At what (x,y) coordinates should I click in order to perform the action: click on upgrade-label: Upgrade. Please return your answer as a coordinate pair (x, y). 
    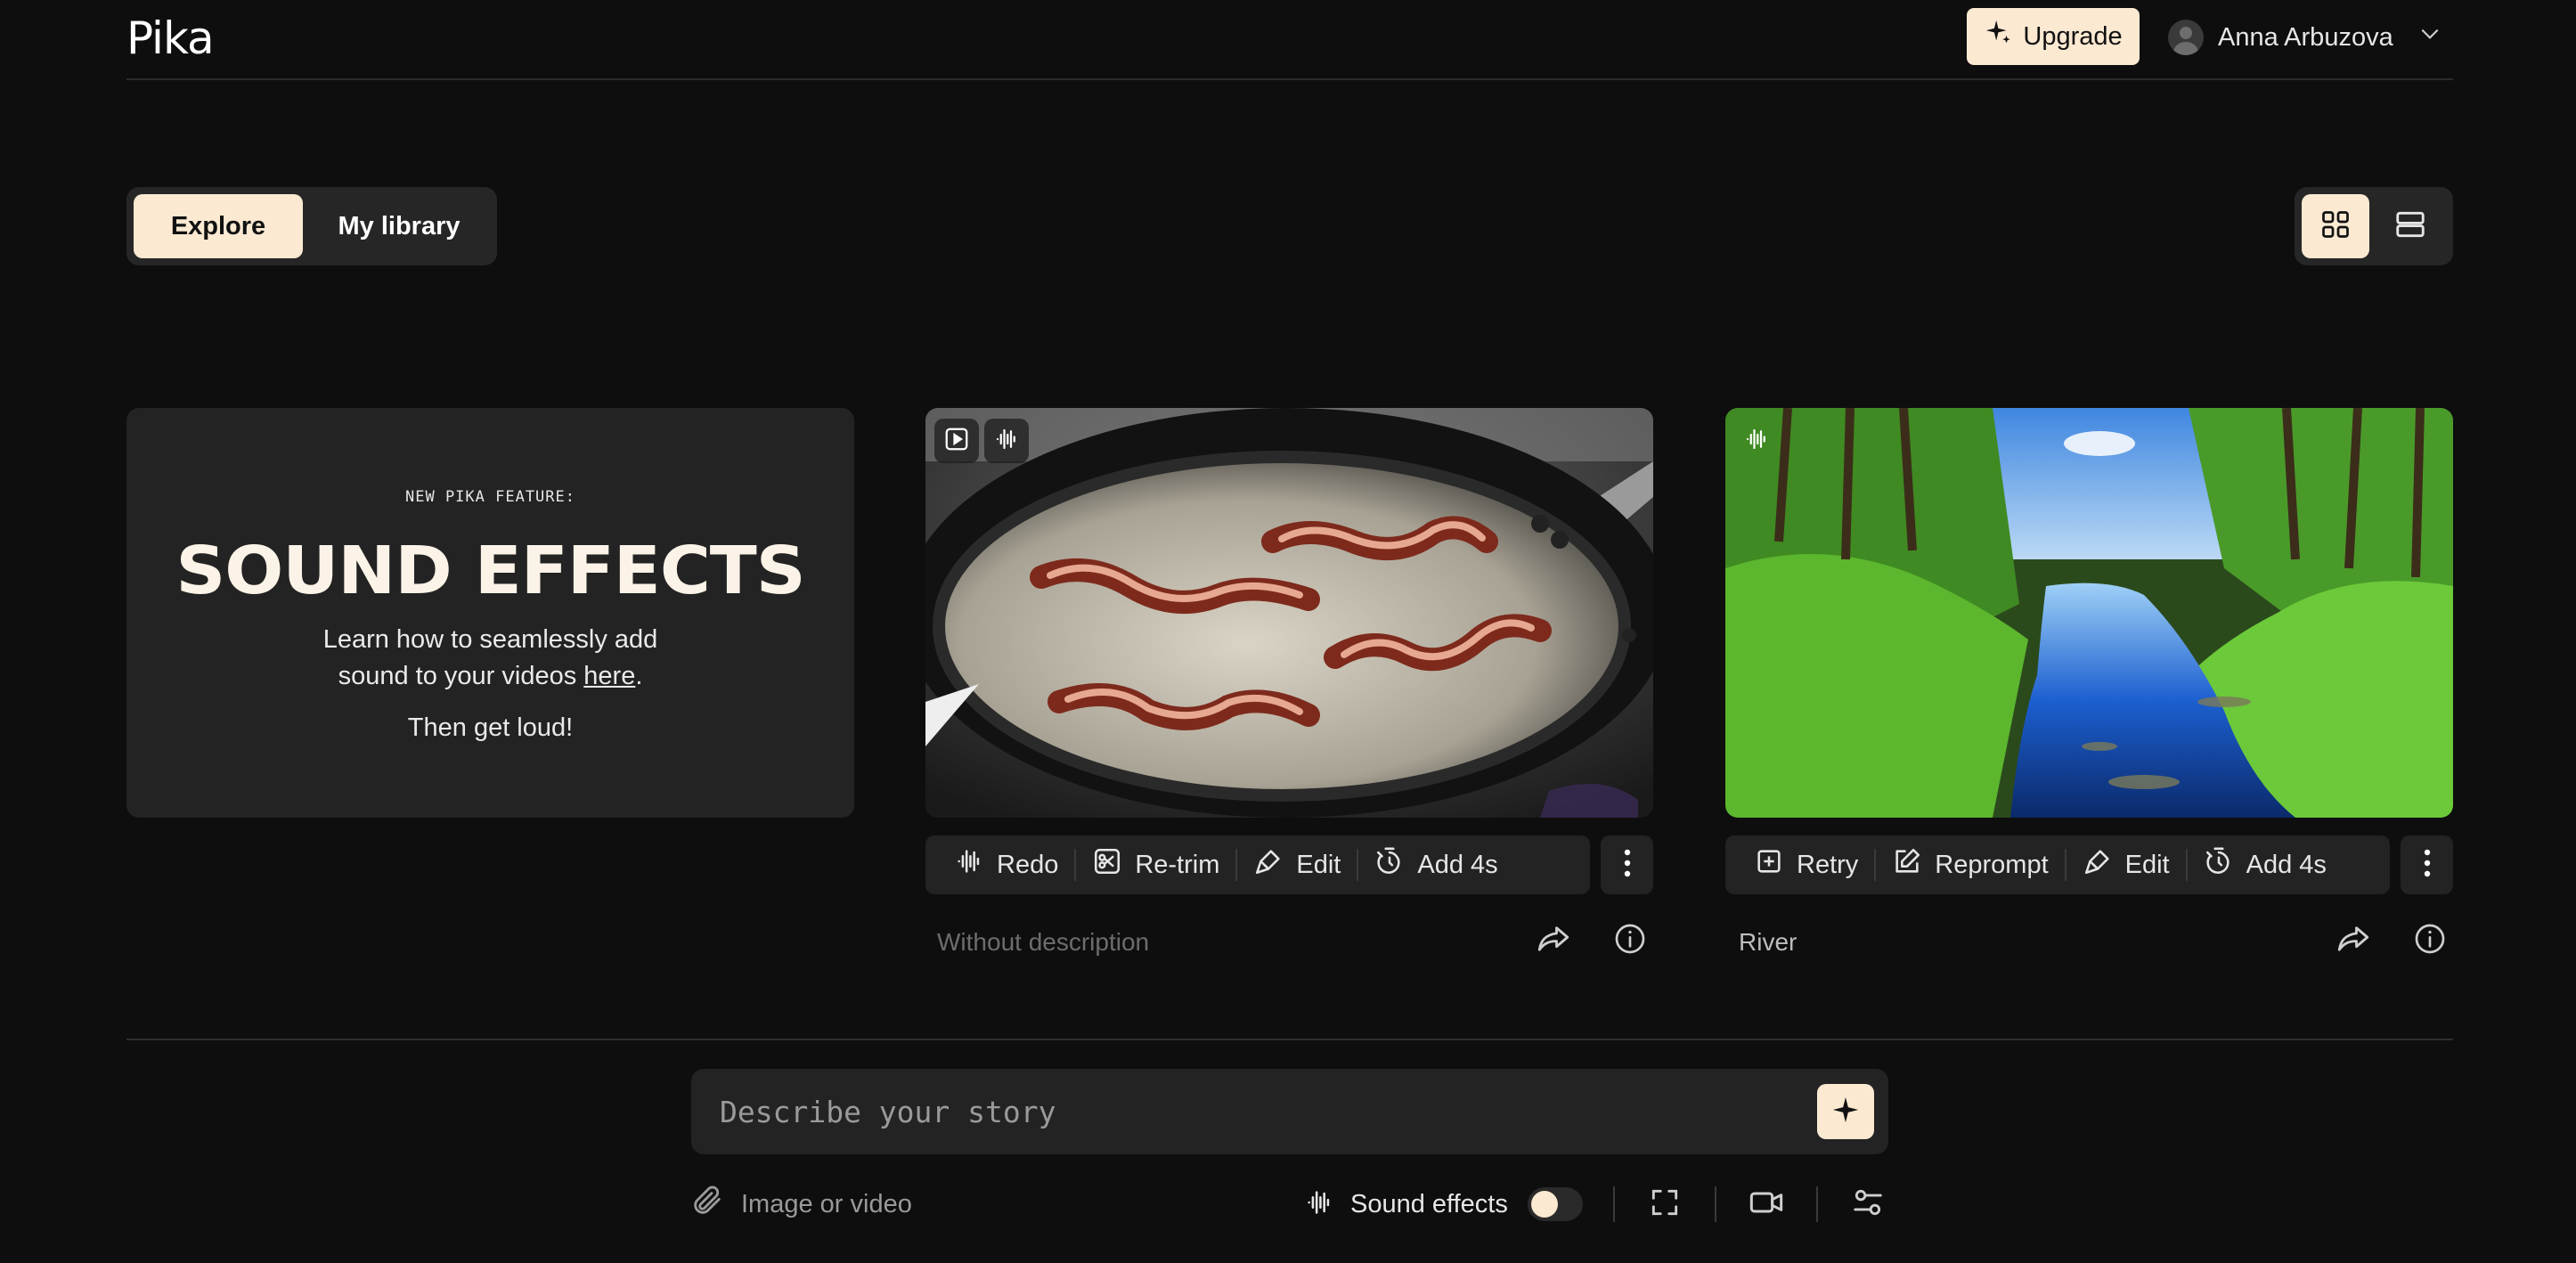
    Looking at the image, I should click on (2073, 36).